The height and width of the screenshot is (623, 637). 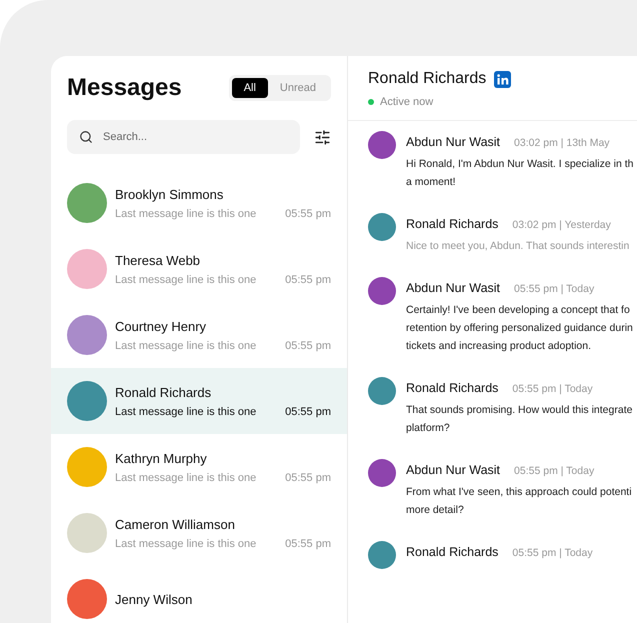 What do you see at coordinates (175, 524) in the screenshot?
I see `contact-name: Cameron Williamson` at bounding box center [175, 524].